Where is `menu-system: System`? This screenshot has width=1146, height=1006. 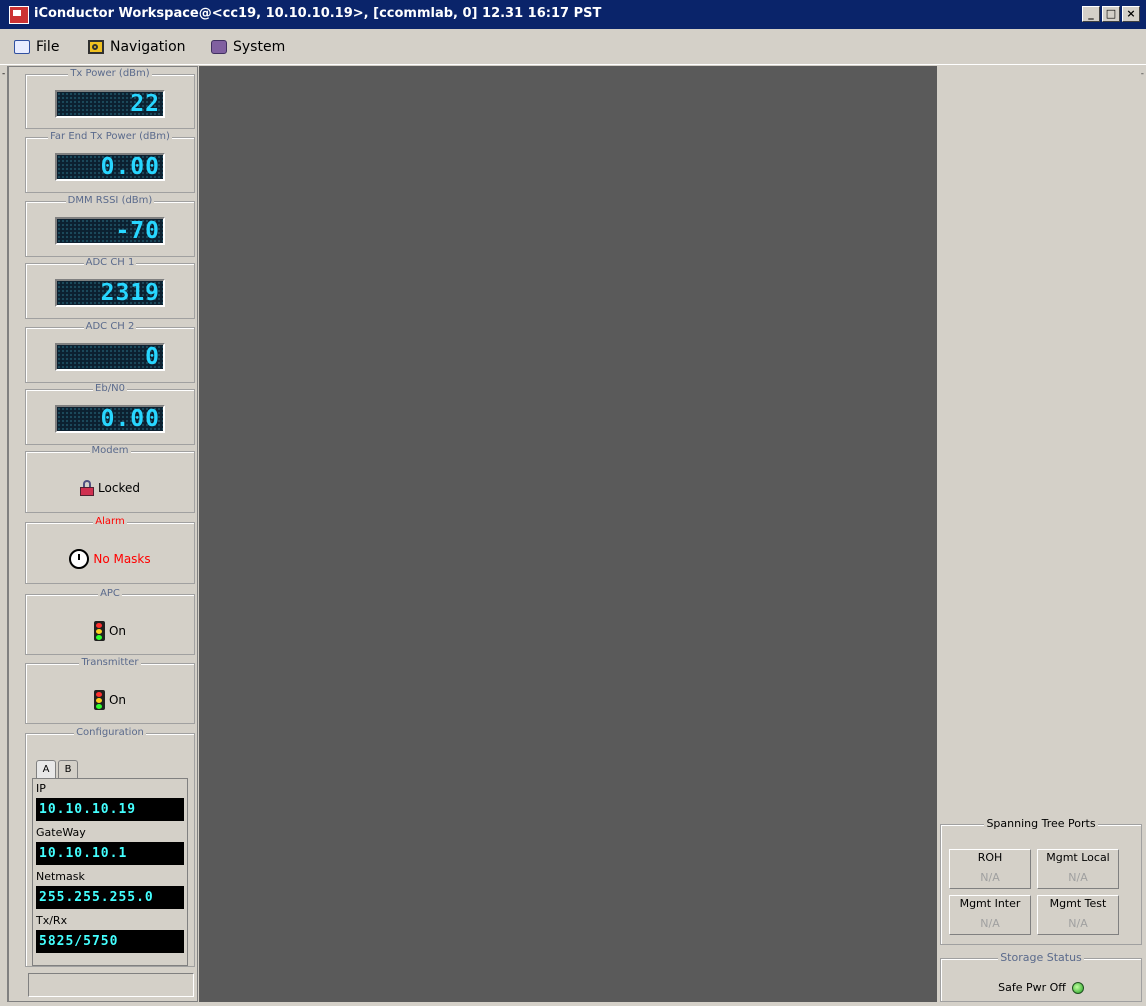
menu-system: System is located at coordinates (248, 47).